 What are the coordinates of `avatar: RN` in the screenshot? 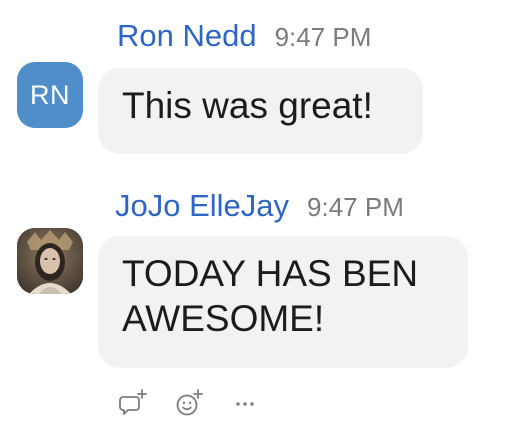 It's located at (50, 95).